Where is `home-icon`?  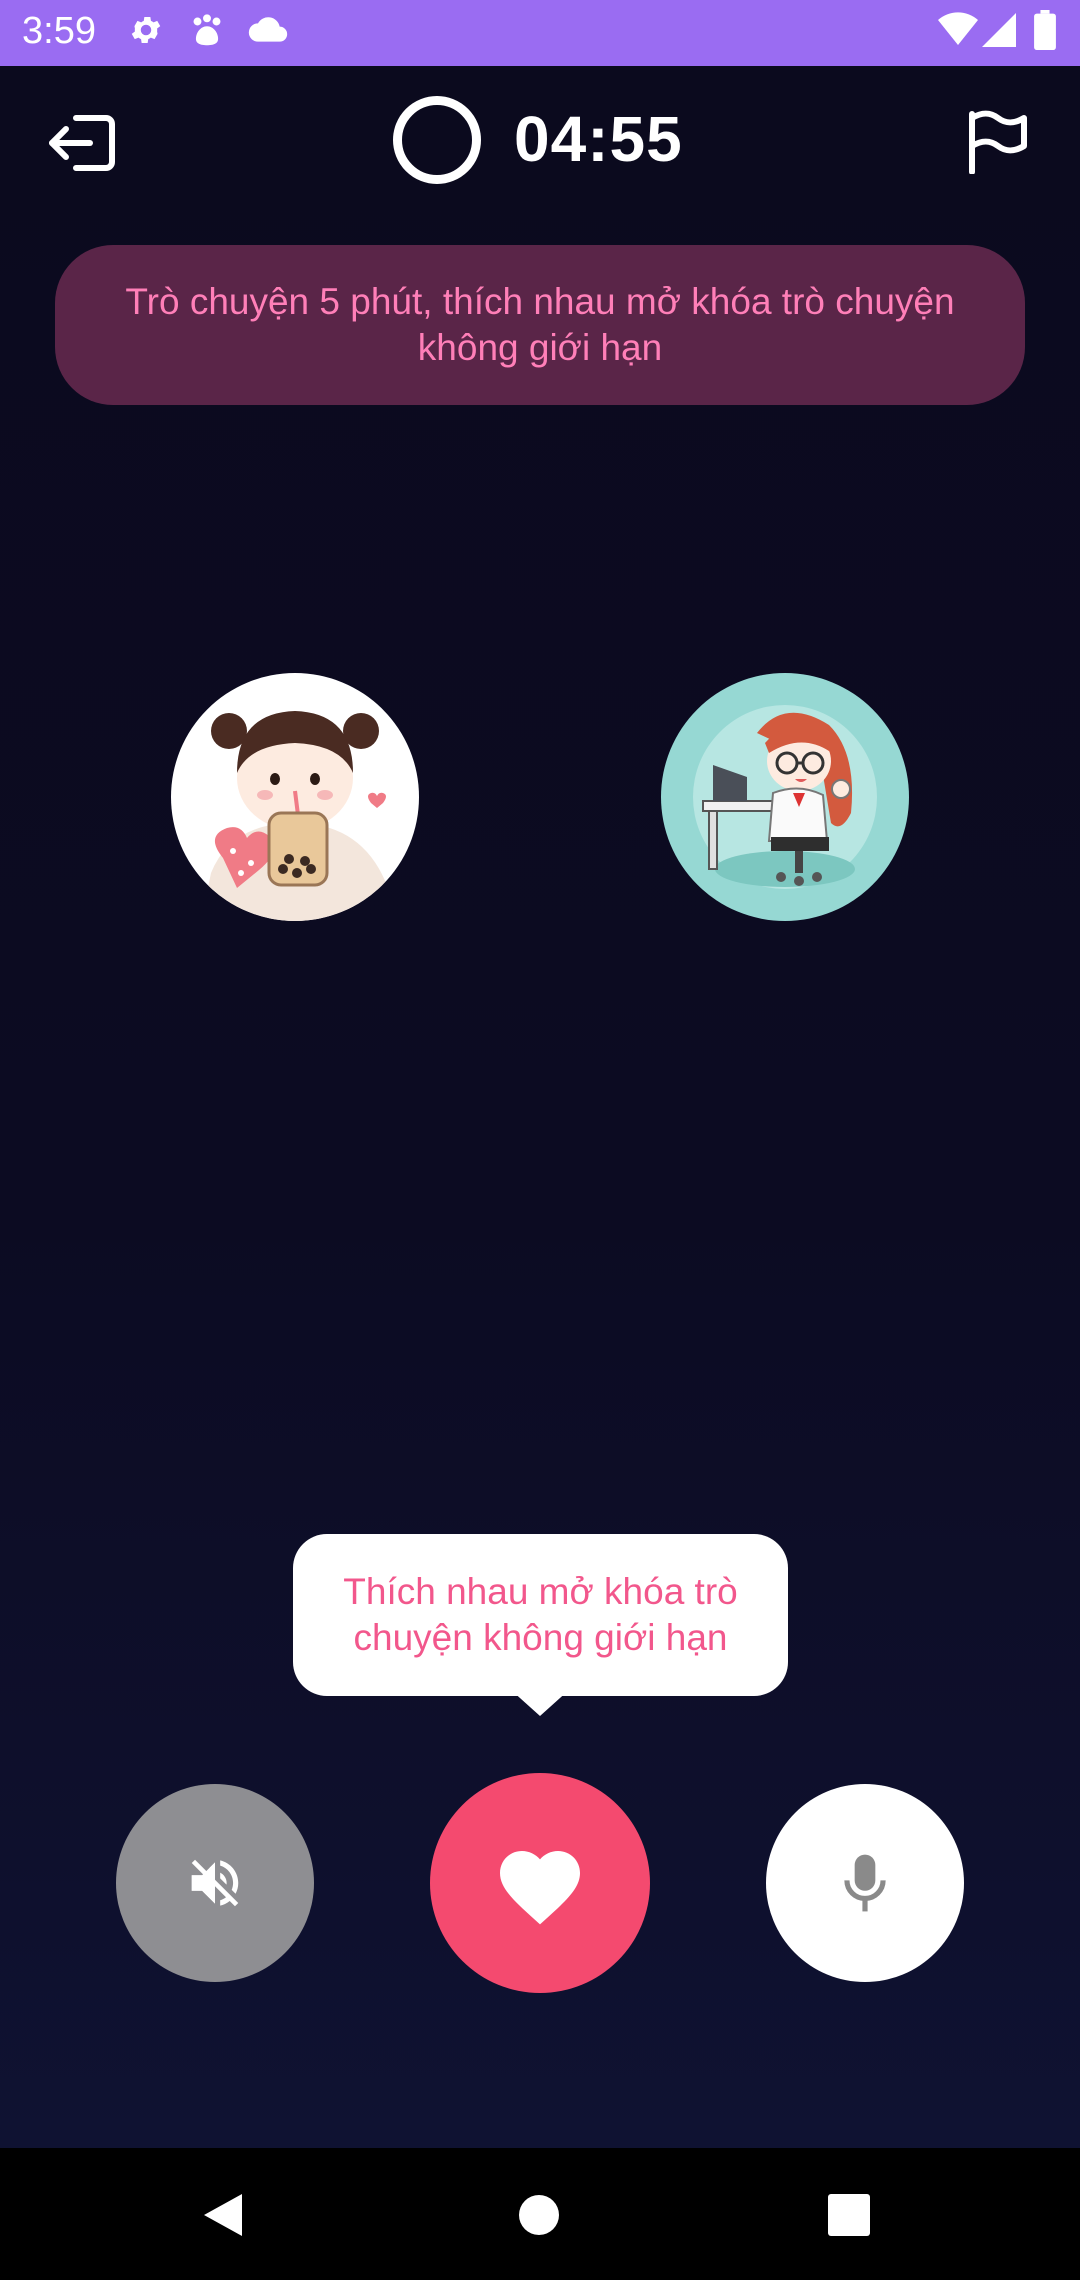 home-icon is located at coordinates (539, 2215).